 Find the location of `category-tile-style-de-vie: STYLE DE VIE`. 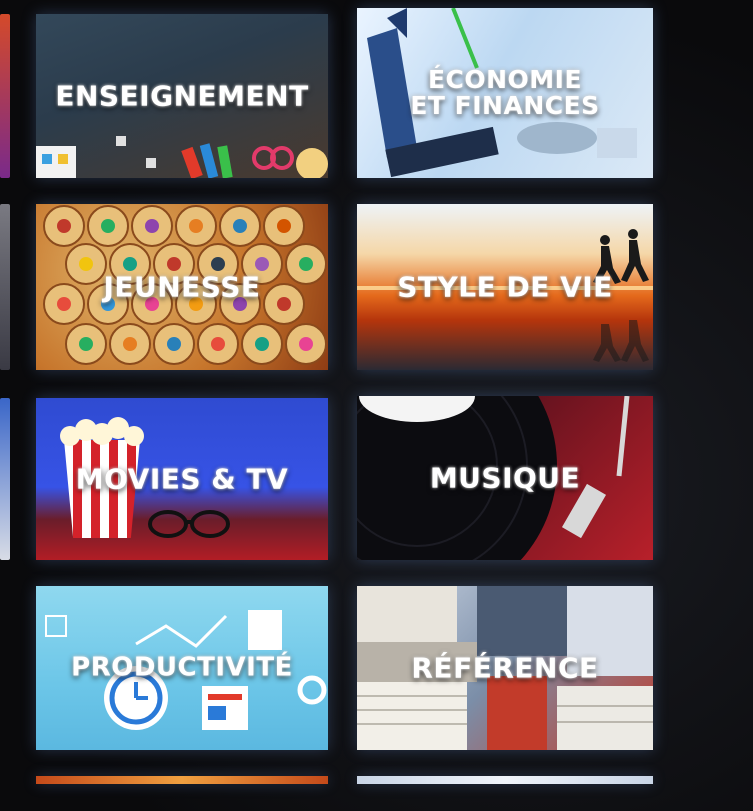

category-tile-style-de-vie: STYLE DE VIE is located at coordinates (505, 287).